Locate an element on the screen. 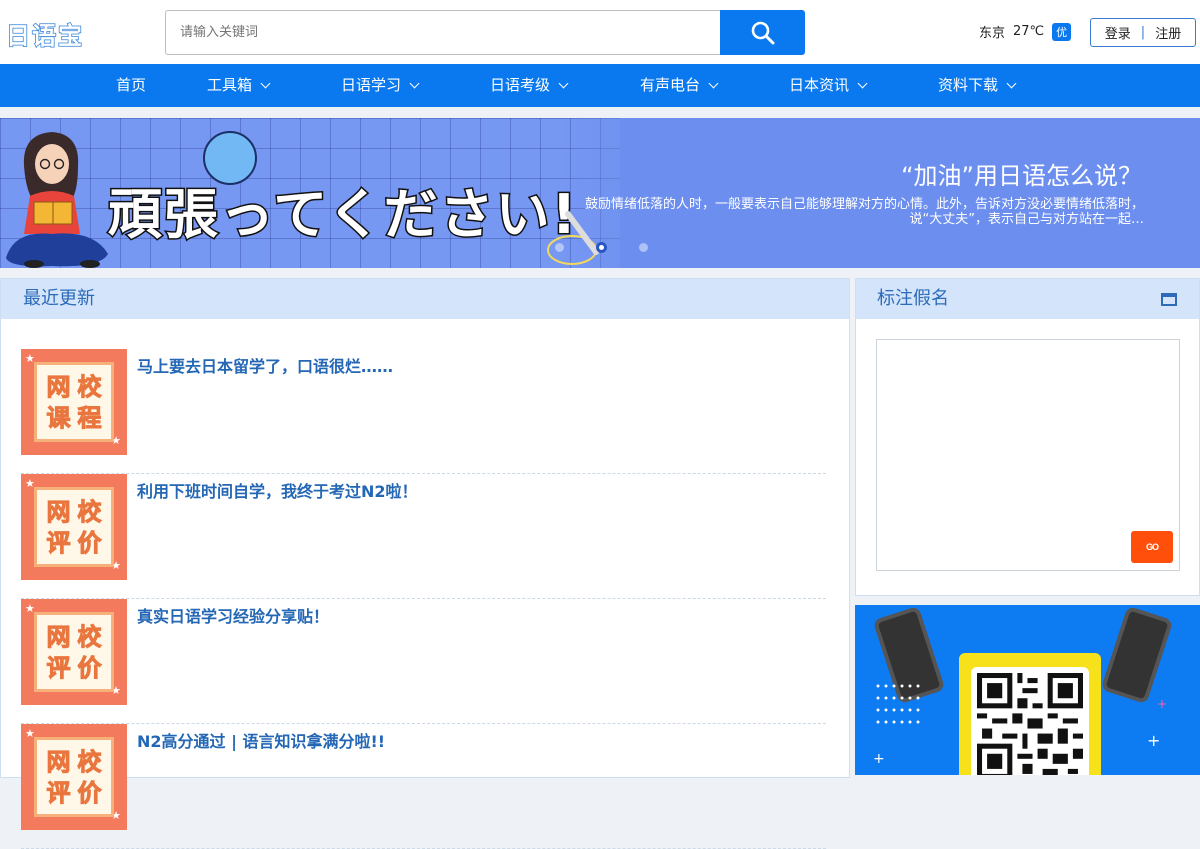  qr-code-frame is located at coordinates (1030, 714).